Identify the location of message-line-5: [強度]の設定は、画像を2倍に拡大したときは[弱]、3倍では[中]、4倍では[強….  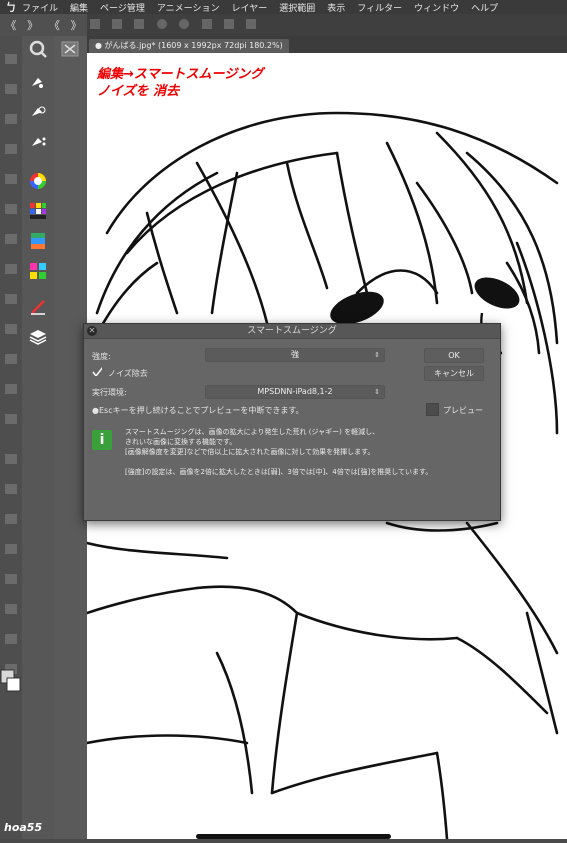
(279, 472).